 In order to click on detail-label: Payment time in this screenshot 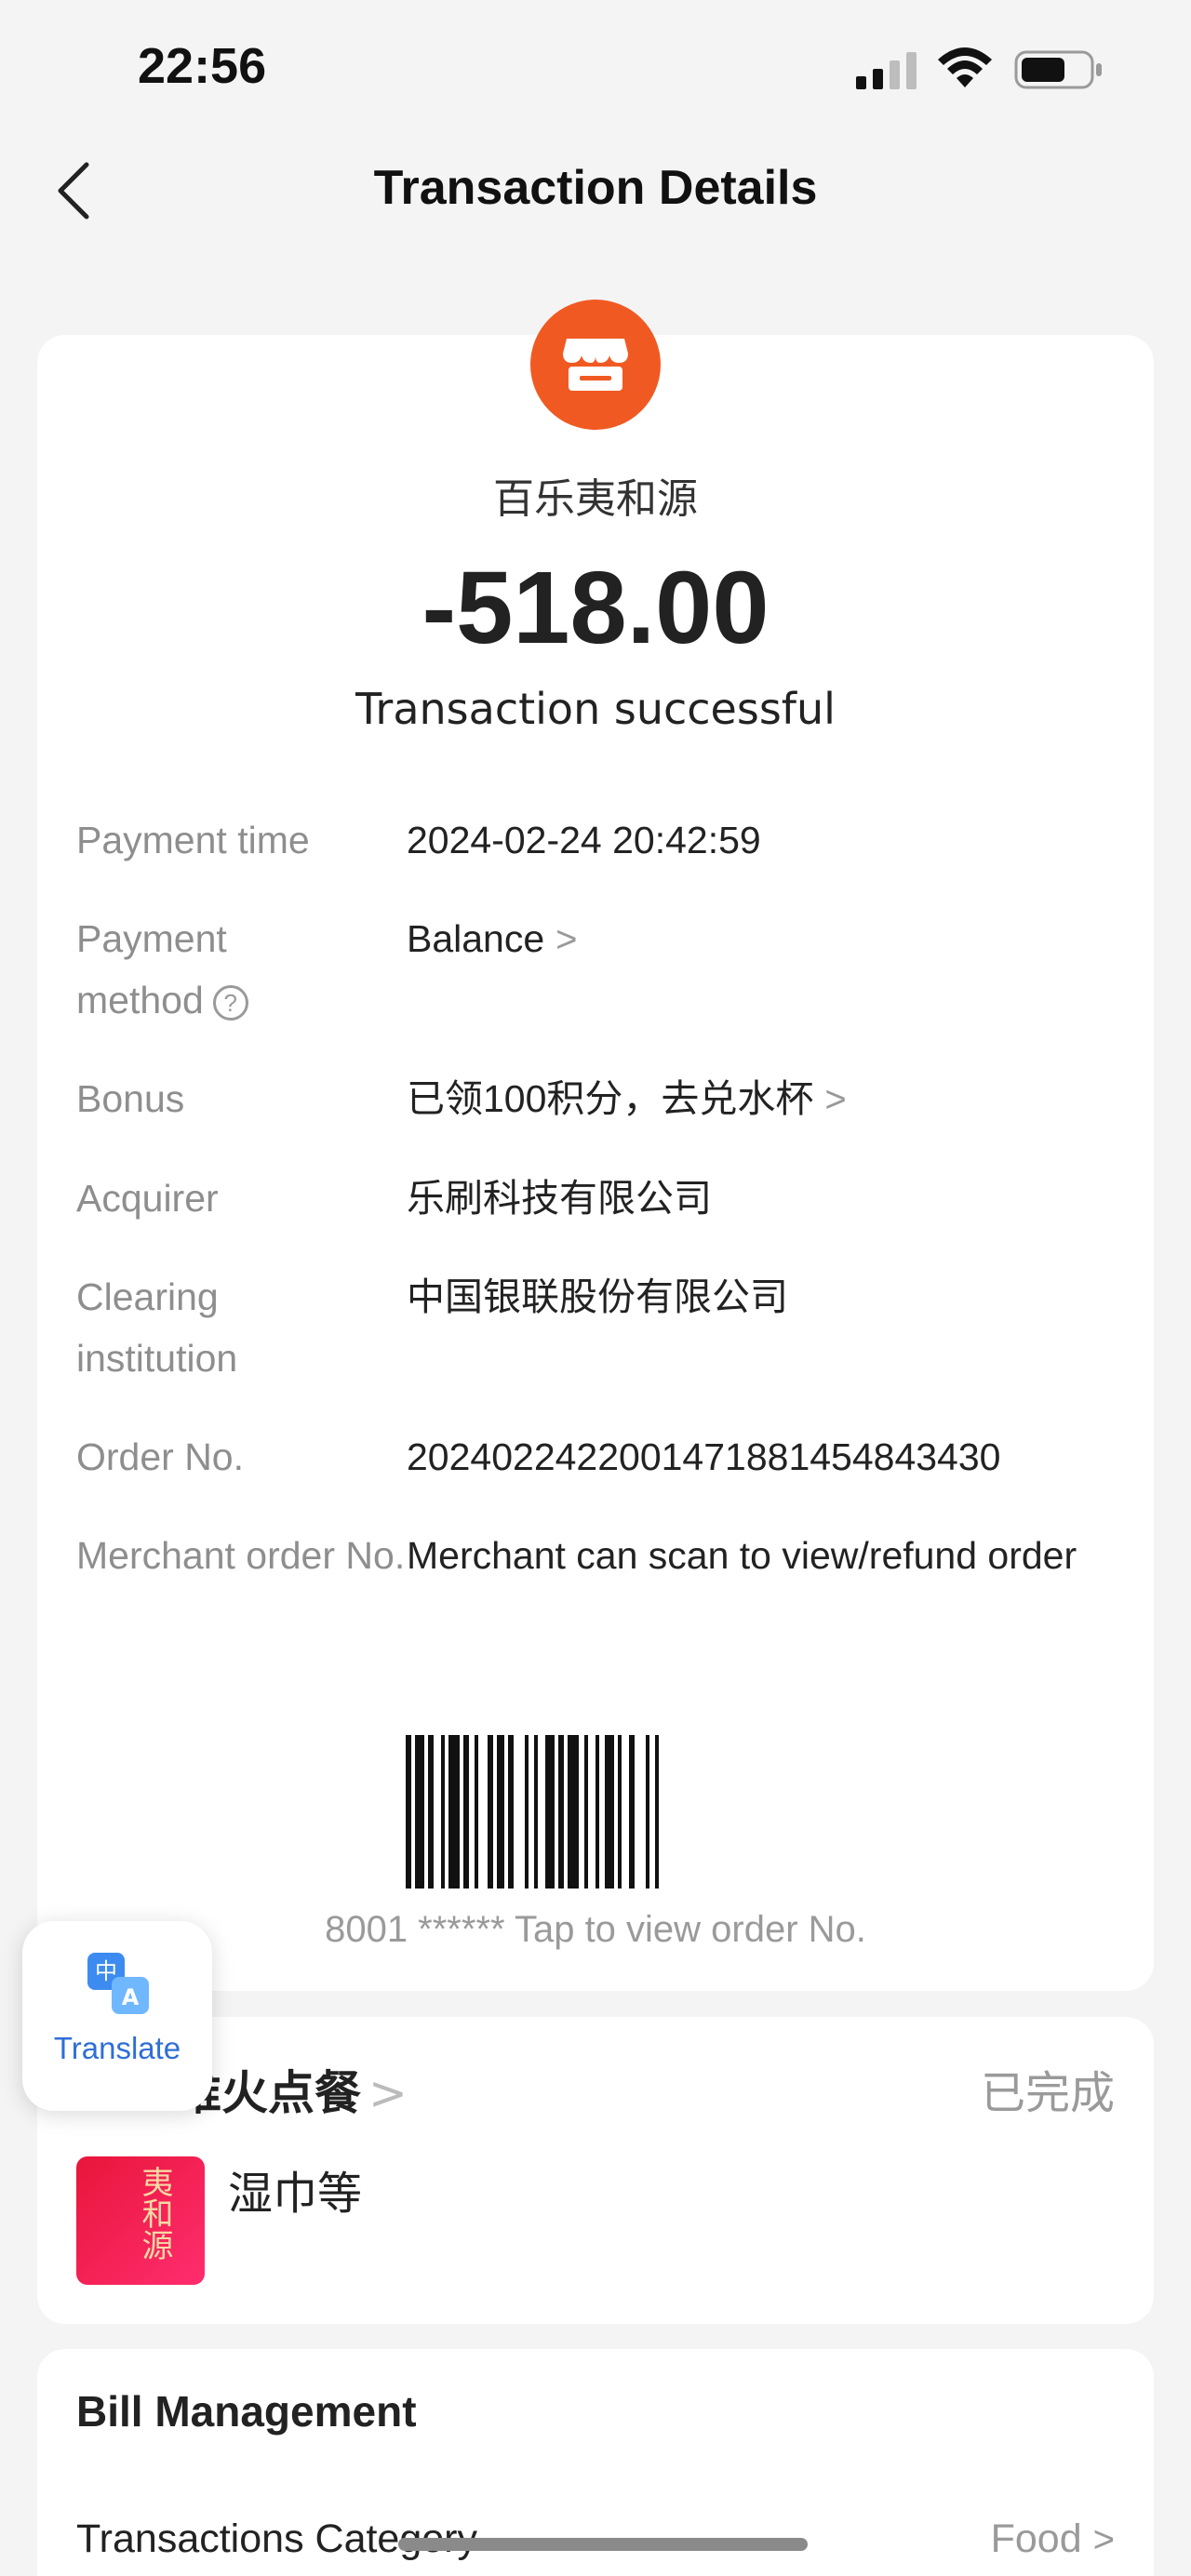, I will do `click(193, 840)`.